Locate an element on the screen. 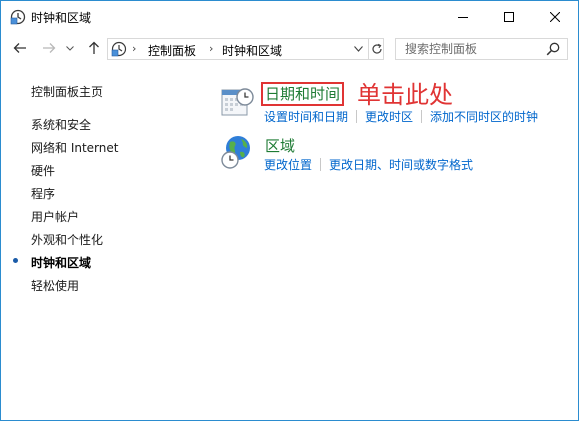 This screenshot has width=579, height=421. date-time-links: 设置时间和日期 更改时区 添加不同时区的时钟 is located at coordinates (401, 116).